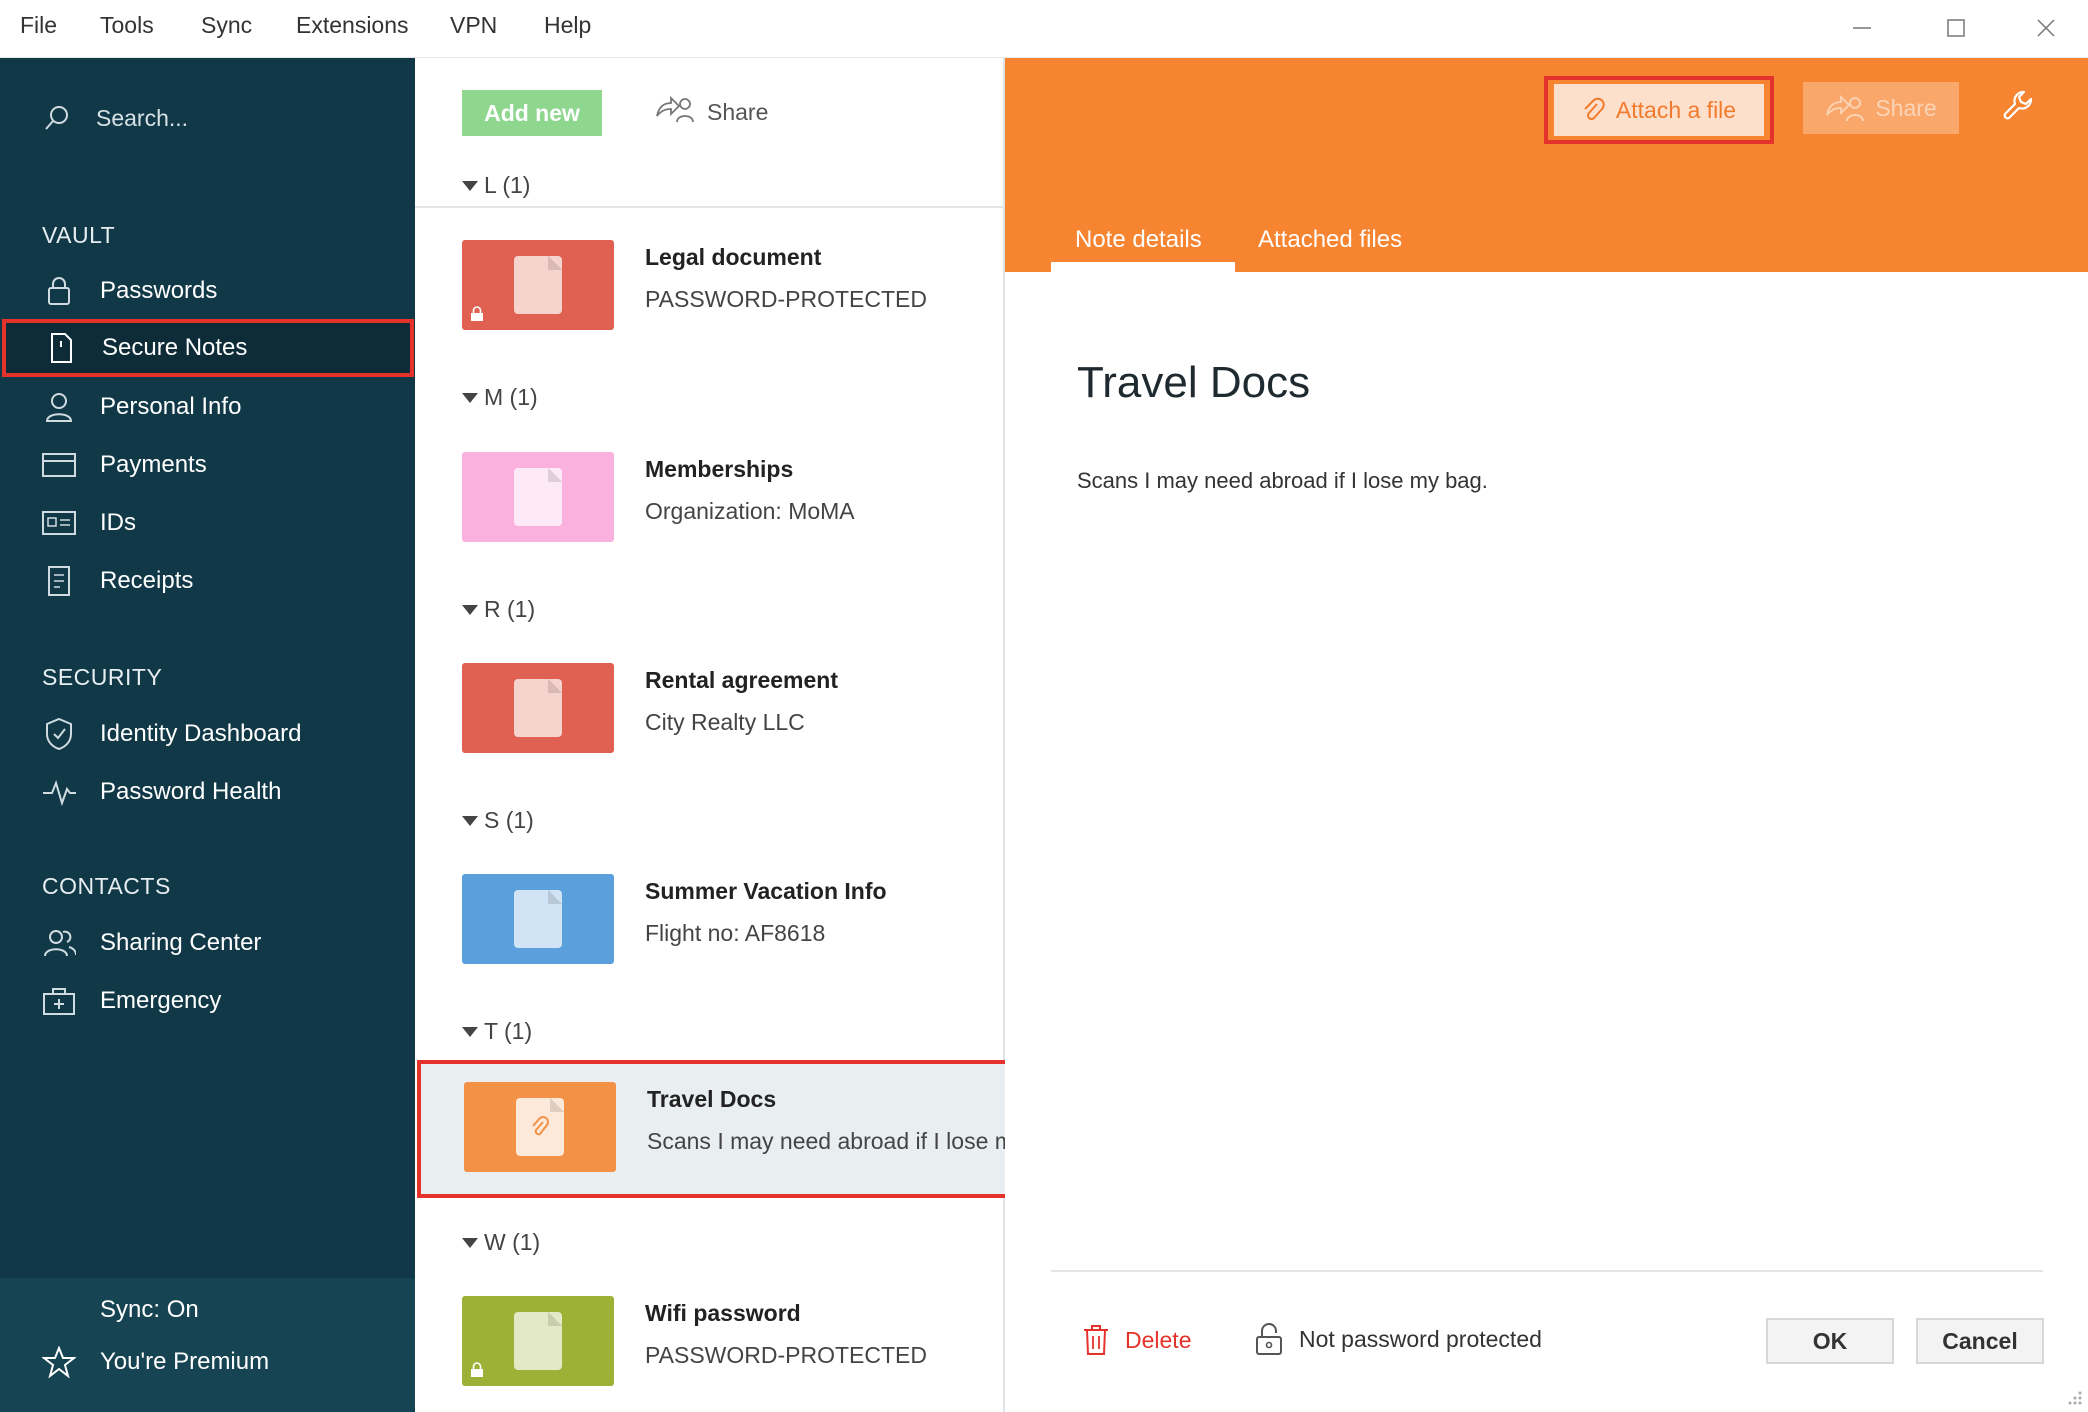  What do you see at coordinates (508, 1031) in the screenshot?
I see `group-header-label: T (1)` at bounding box center [508, 1031].